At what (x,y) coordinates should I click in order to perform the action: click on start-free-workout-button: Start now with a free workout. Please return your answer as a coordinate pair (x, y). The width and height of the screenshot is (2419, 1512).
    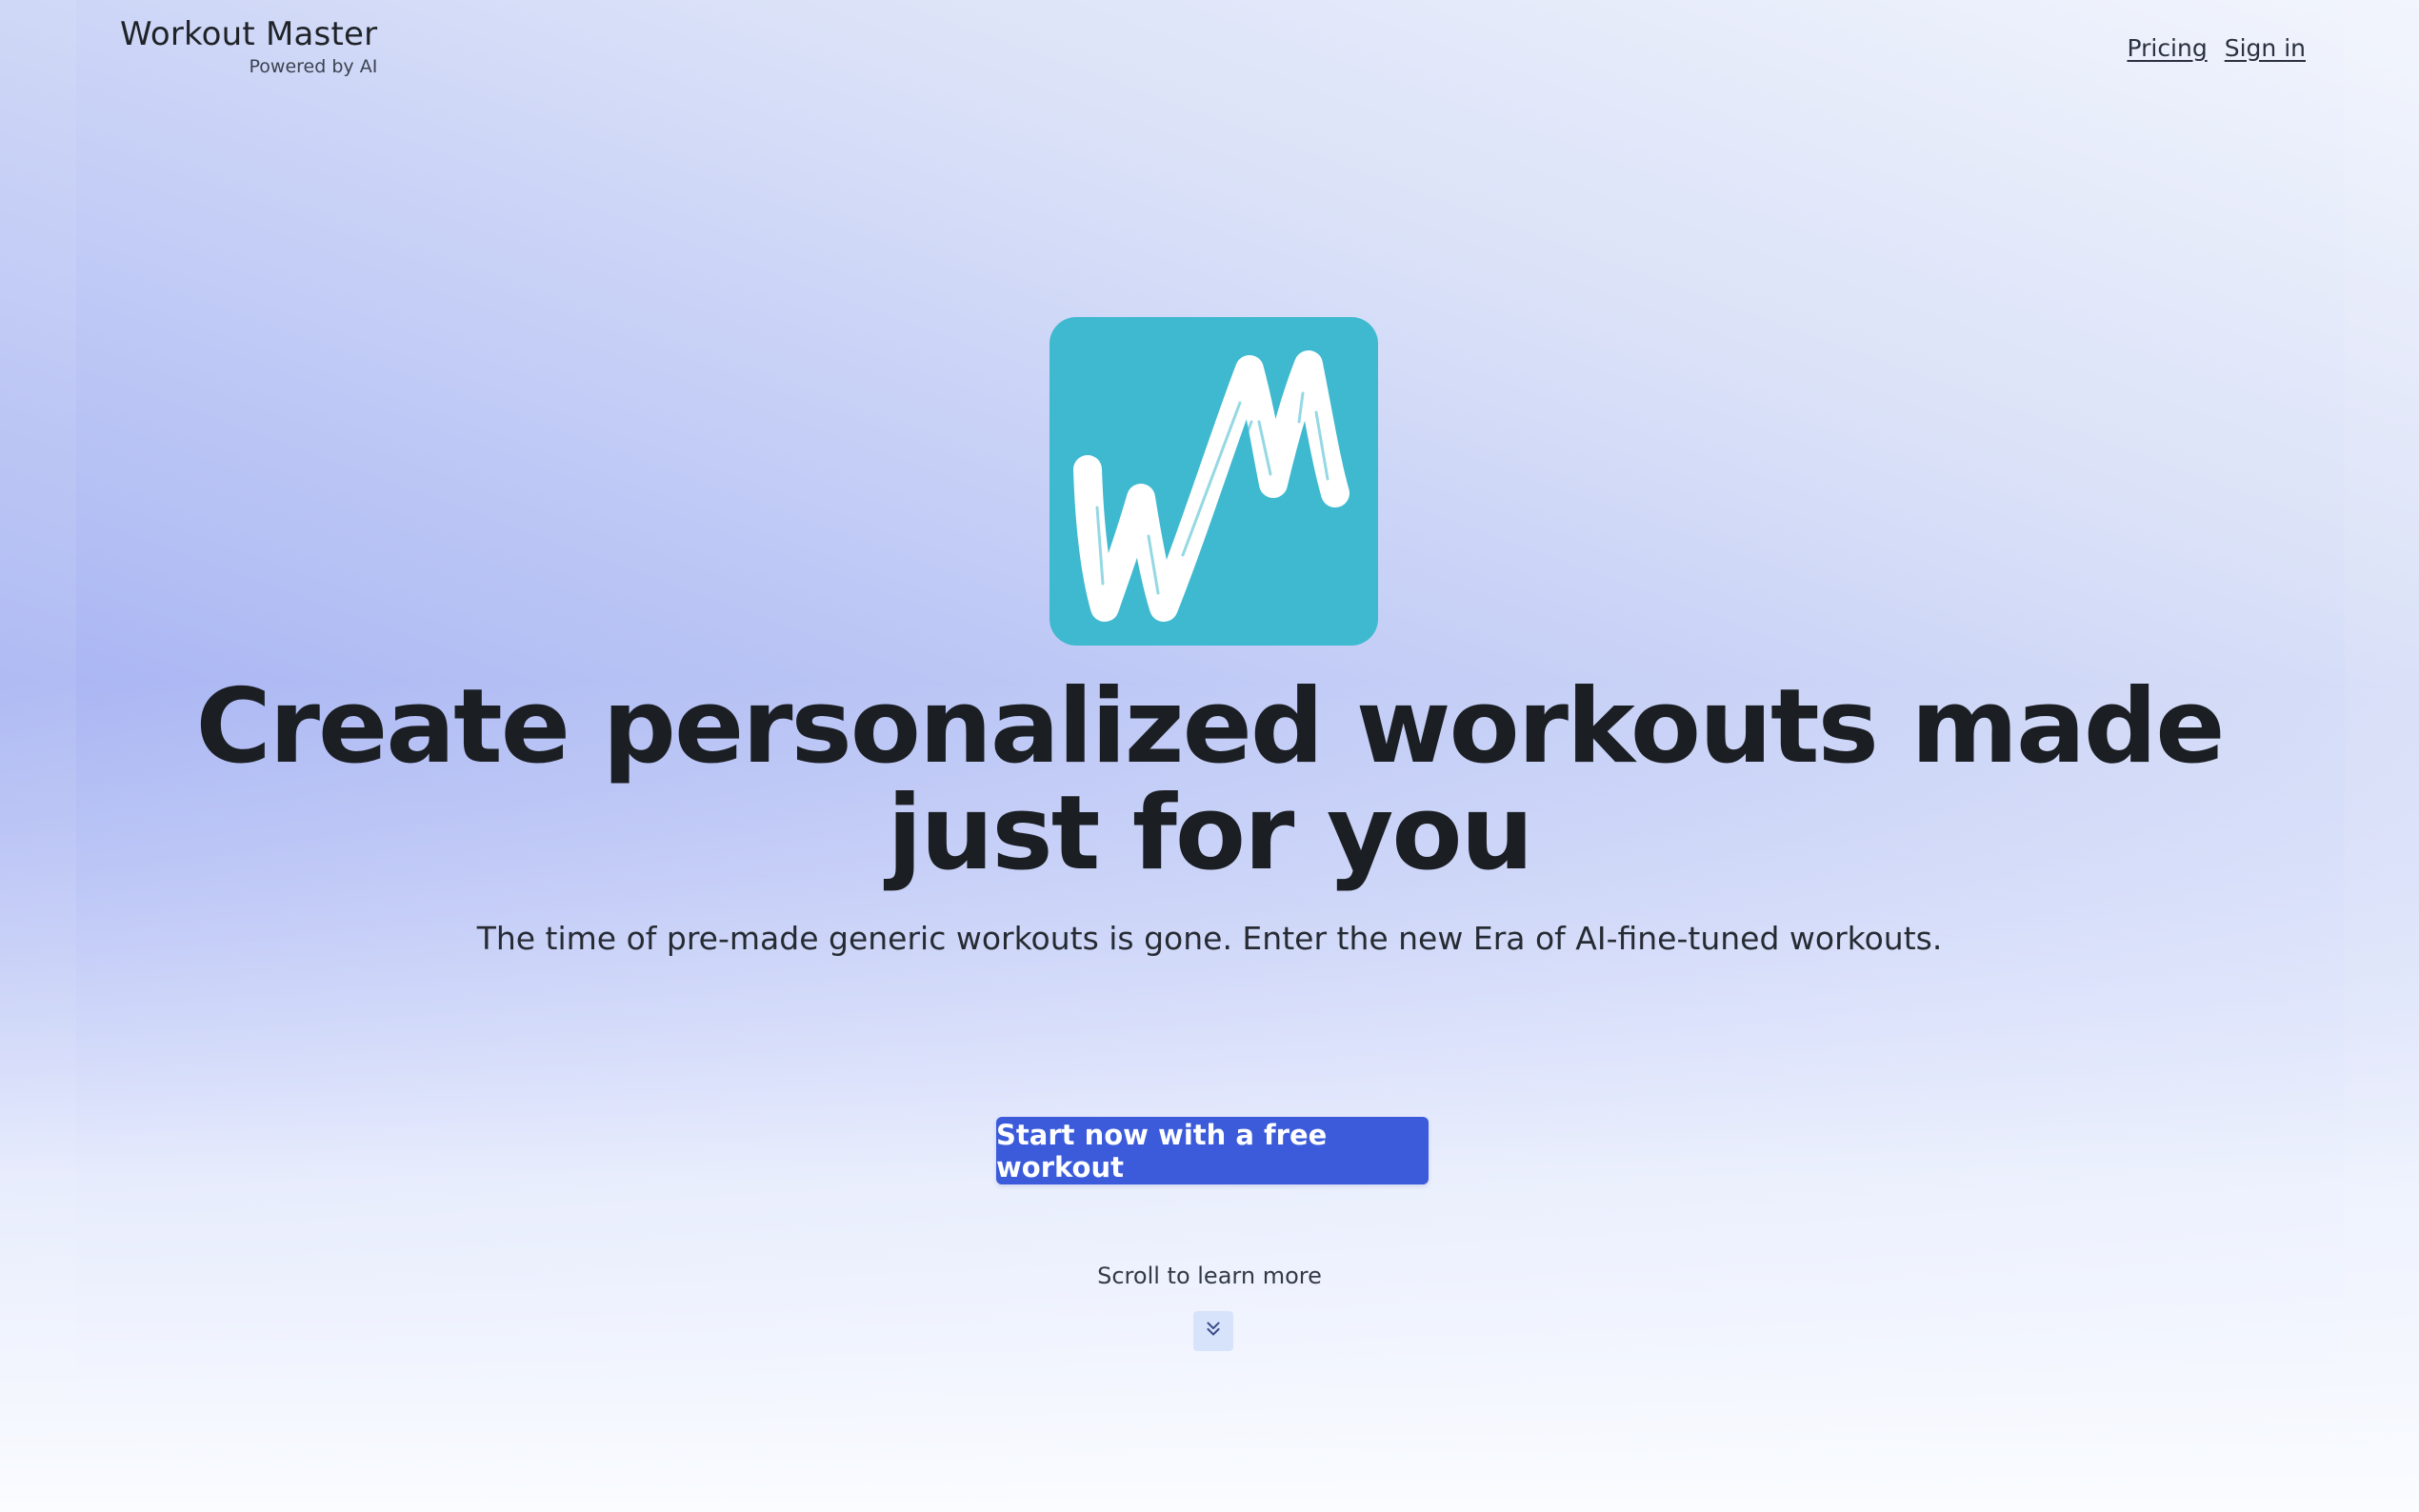
    Looking at the image, I should click on (1212, 1150).